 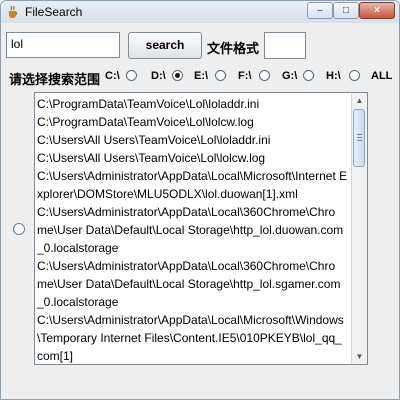 I want to click on minimize-button: –, so click(x=320, y=10).